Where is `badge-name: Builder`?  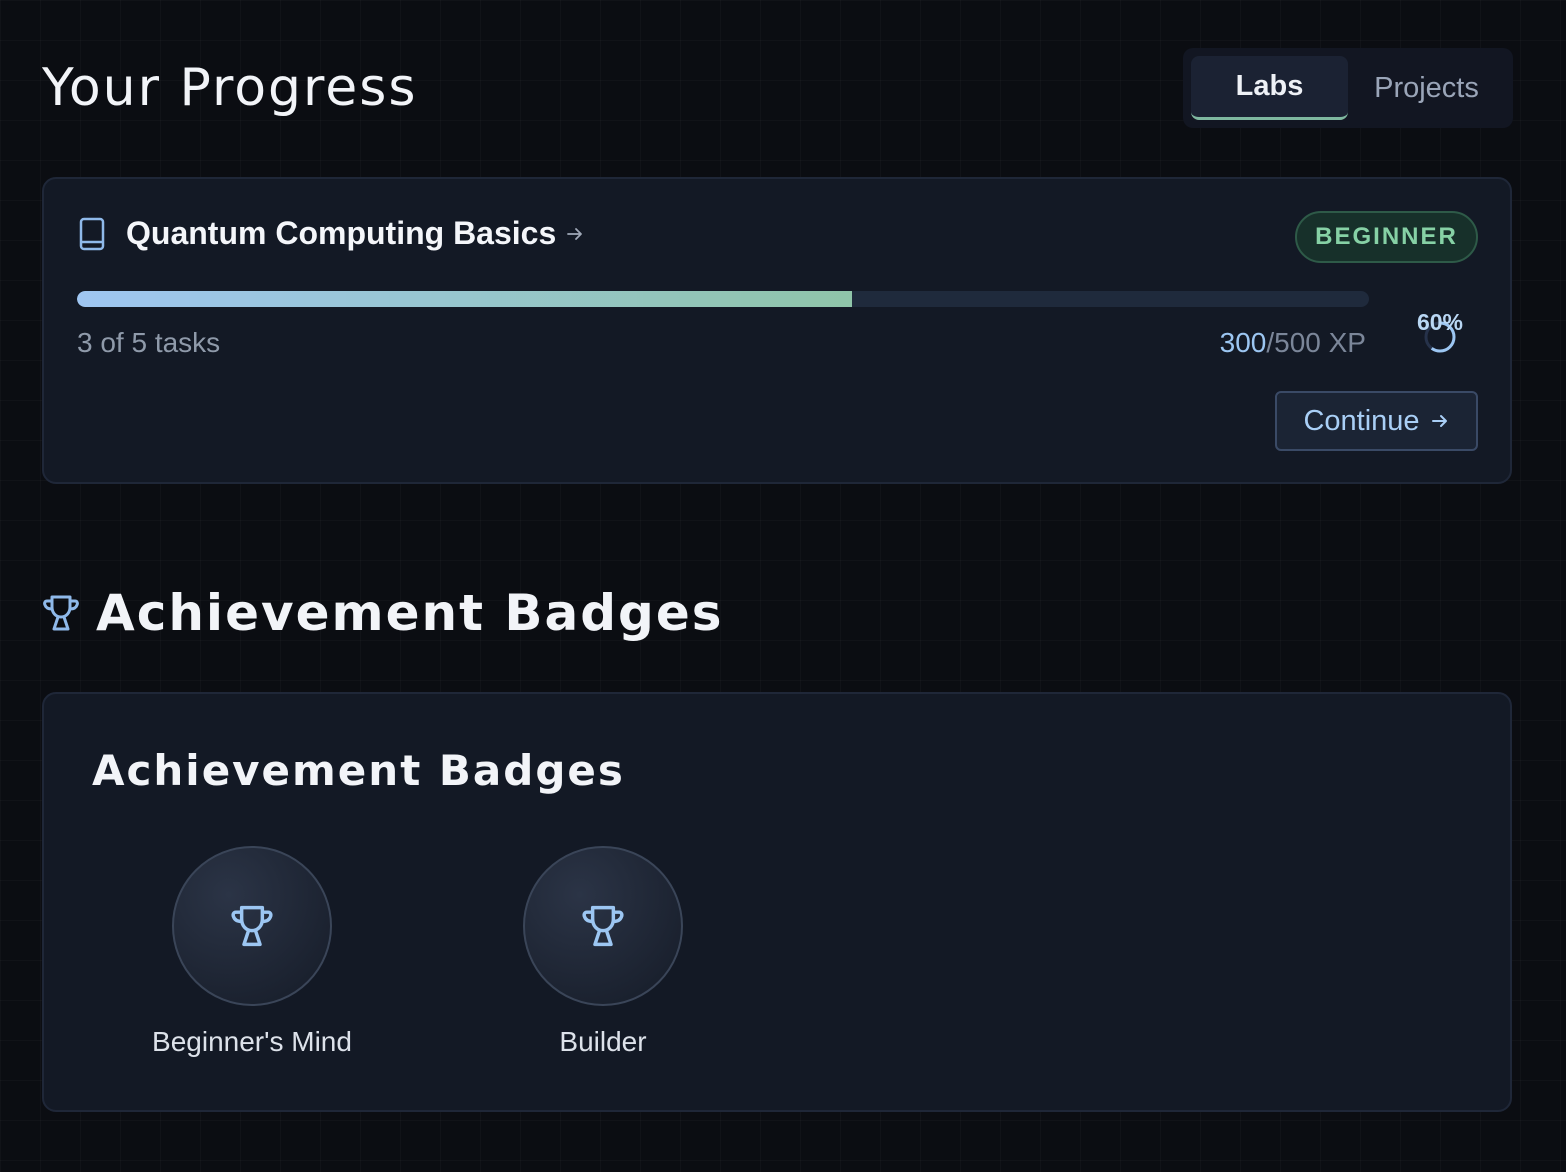
badge-name: Builder is located at coordinates (603, 1041).